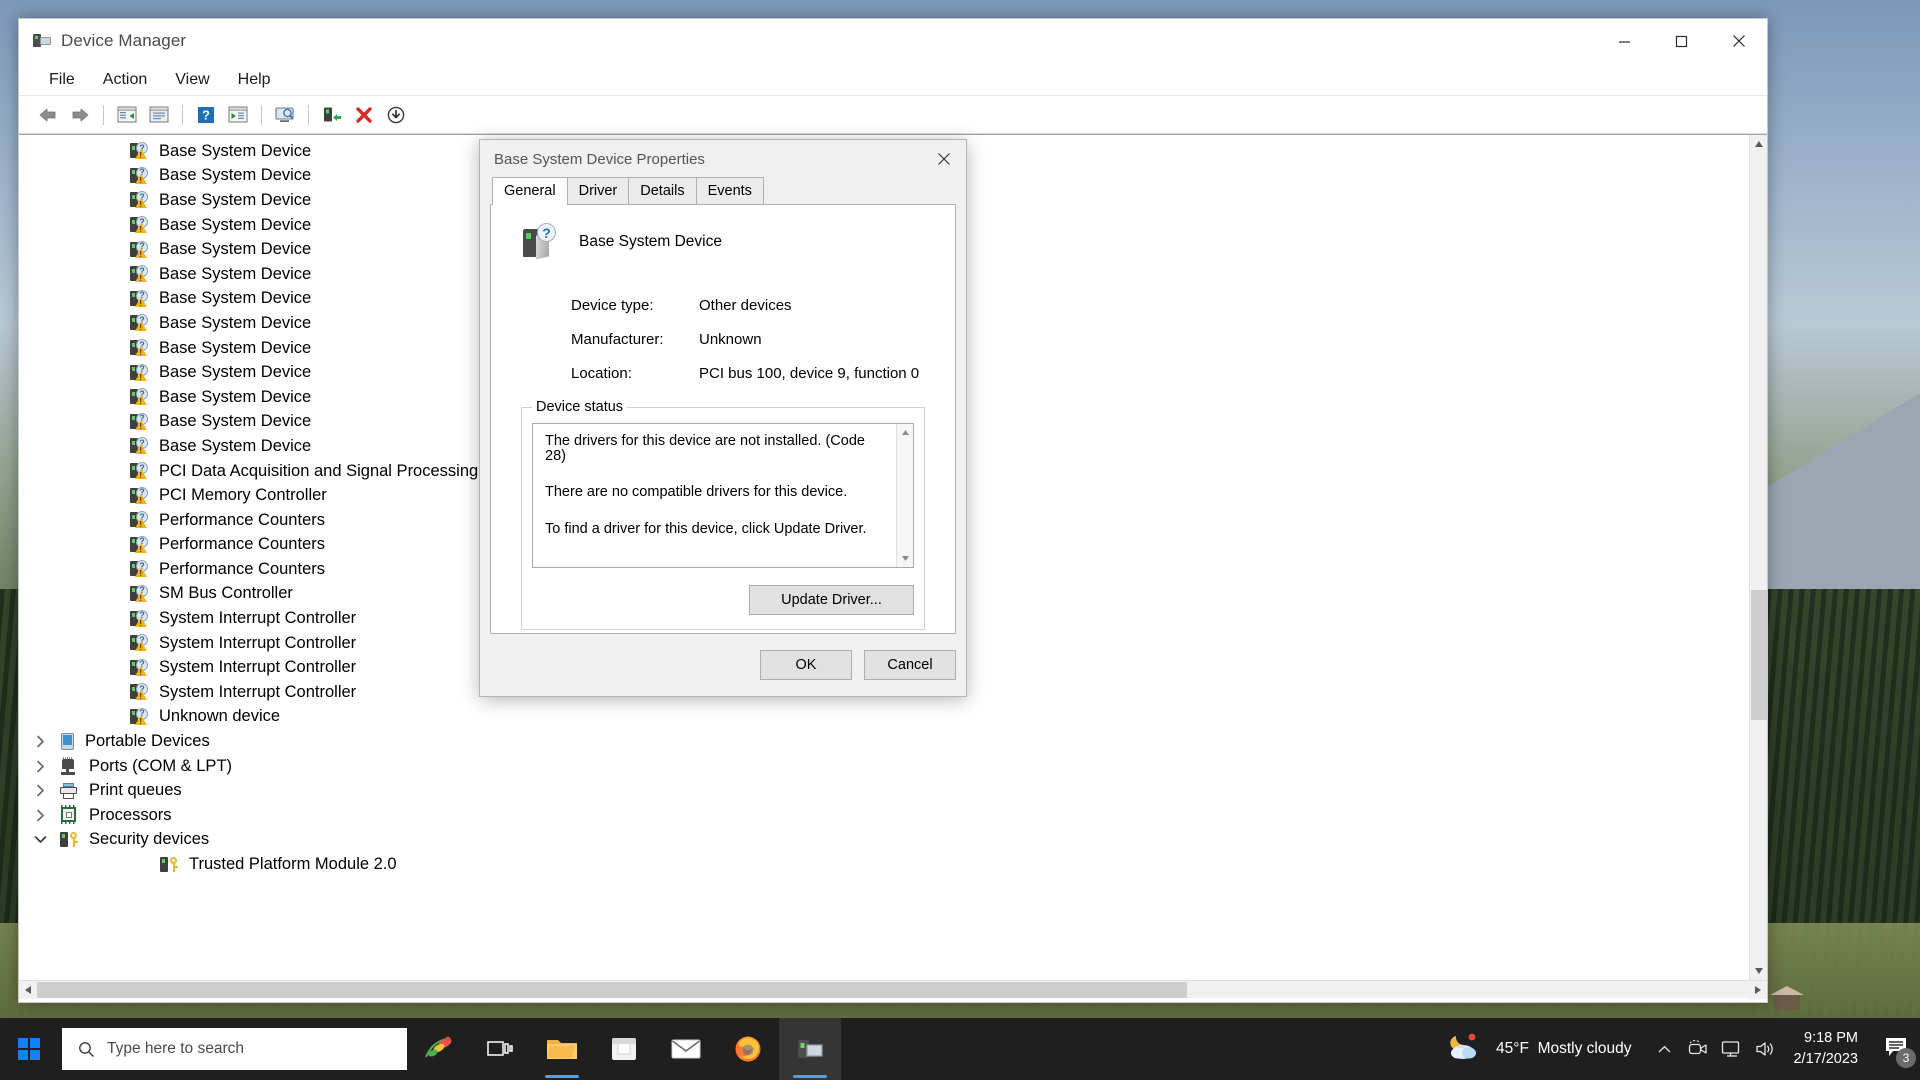 This screenshot has height=1080, width=1920. I want to click on processor-icon, so click(69, 815).